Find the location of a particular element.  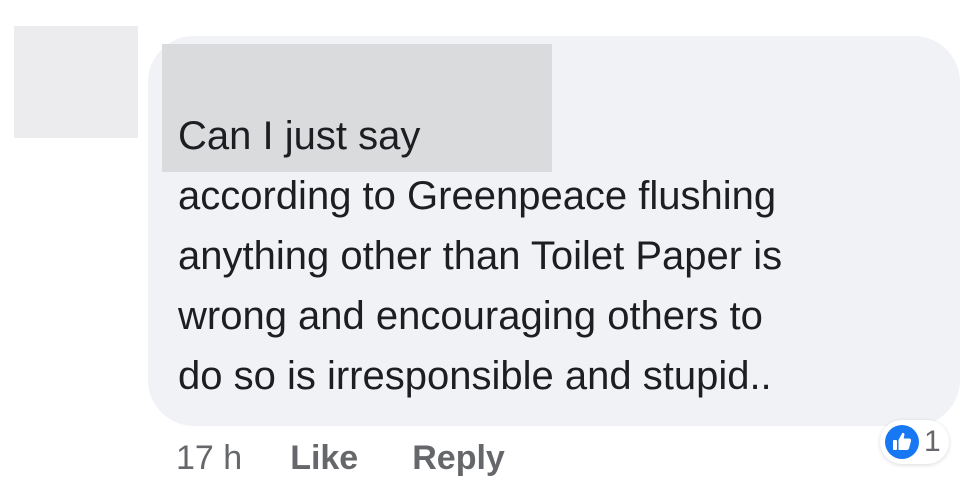

avatar is located at coordinates (76, 82).